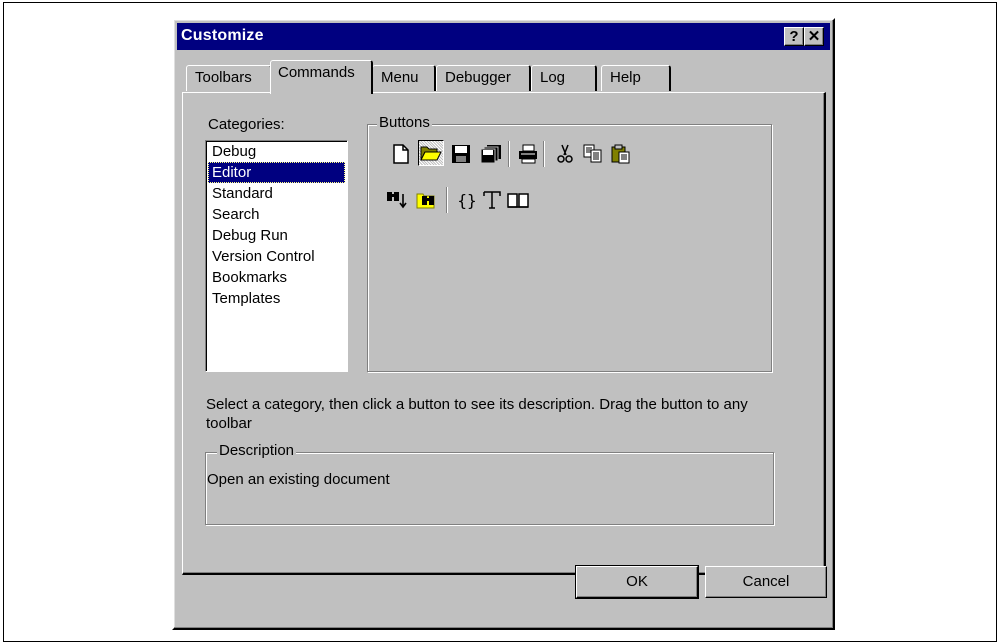 The image size is (1002, 644). Describe the element at coordinates (794, 36) in the screenshot. I see `help-button: ?` at that location.